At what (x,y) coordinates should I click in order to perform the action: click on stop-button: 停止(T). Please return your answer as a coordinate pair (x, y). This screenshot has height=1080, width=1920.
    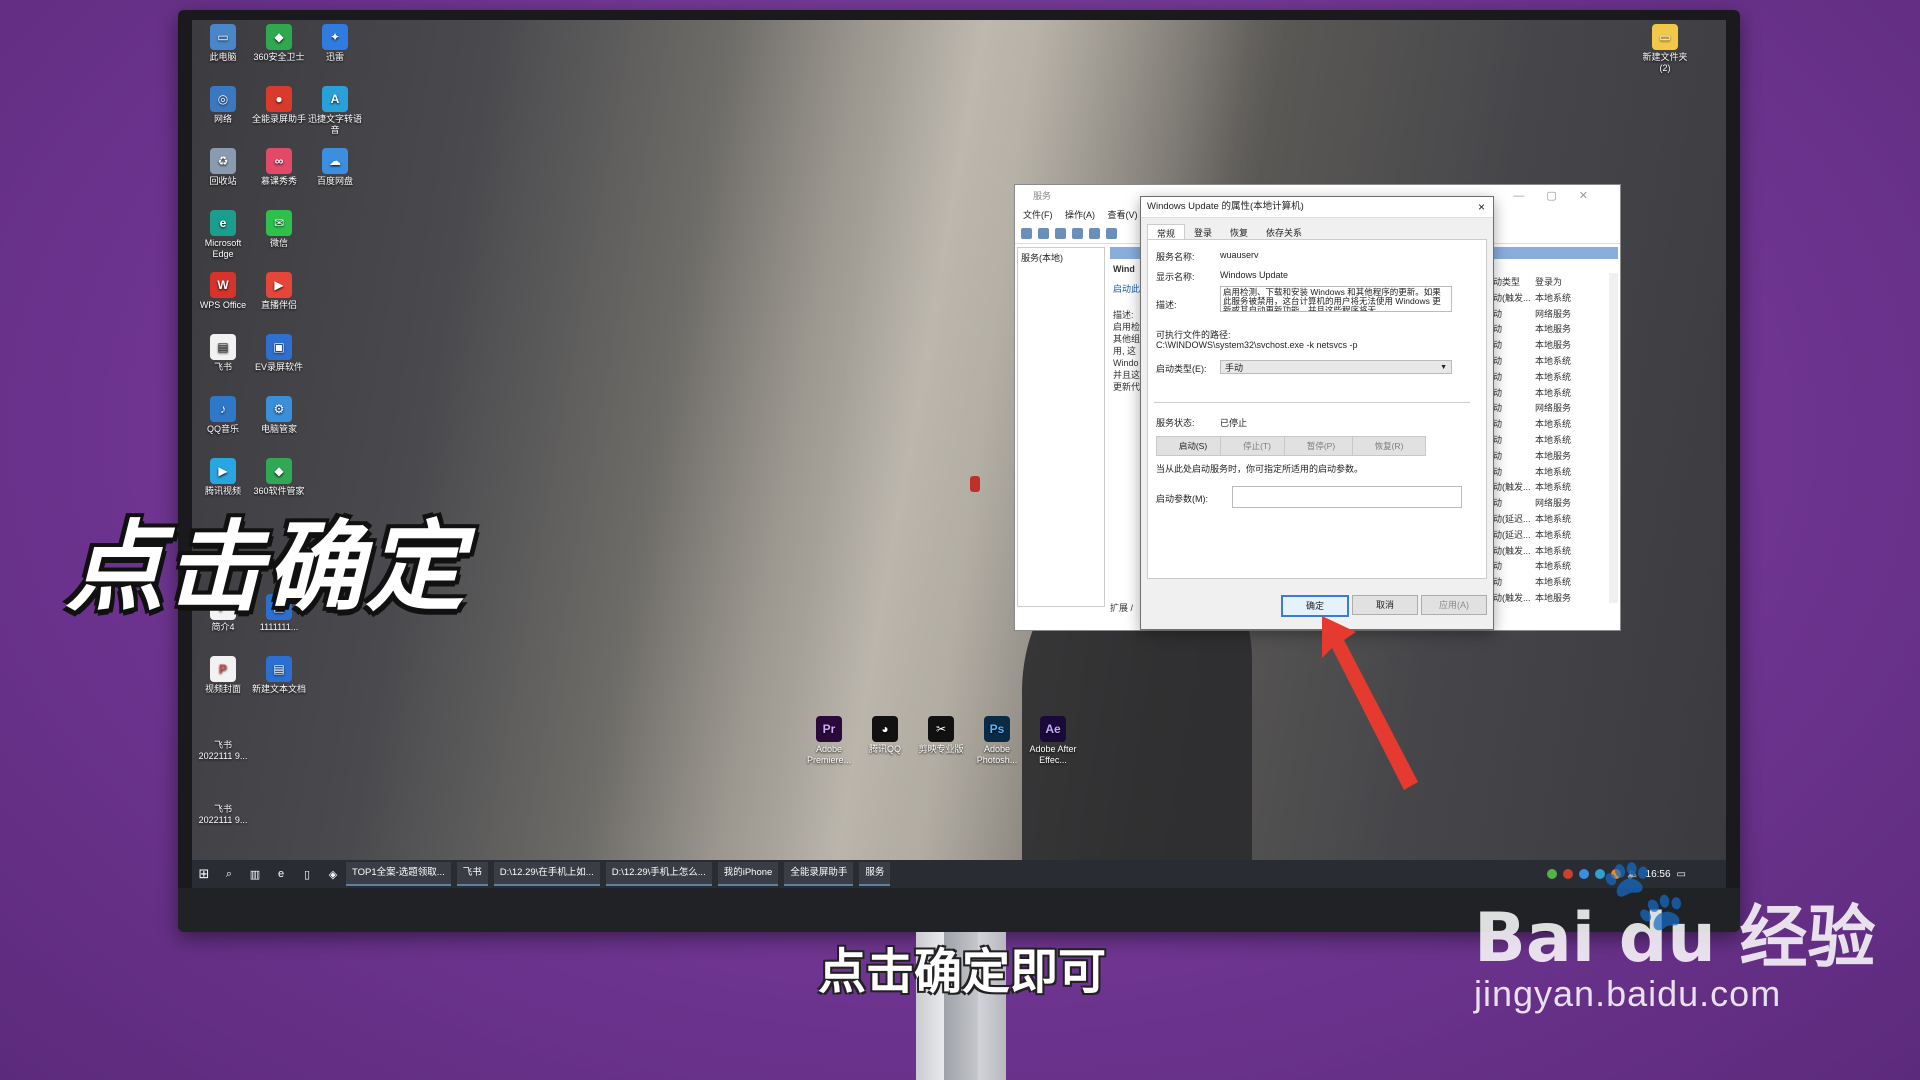
    Looking at the image, I should click on (1257, 446).